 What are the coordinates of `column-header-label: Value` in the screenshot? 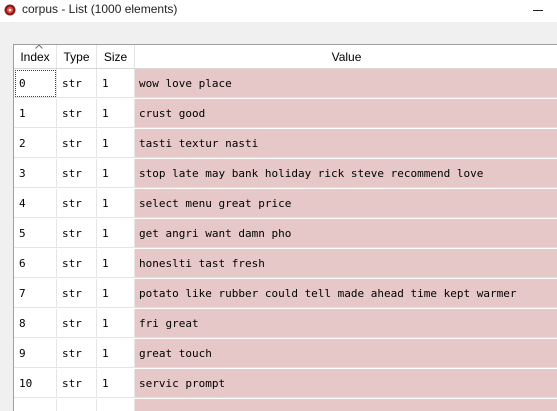 It's located at (346, 56).